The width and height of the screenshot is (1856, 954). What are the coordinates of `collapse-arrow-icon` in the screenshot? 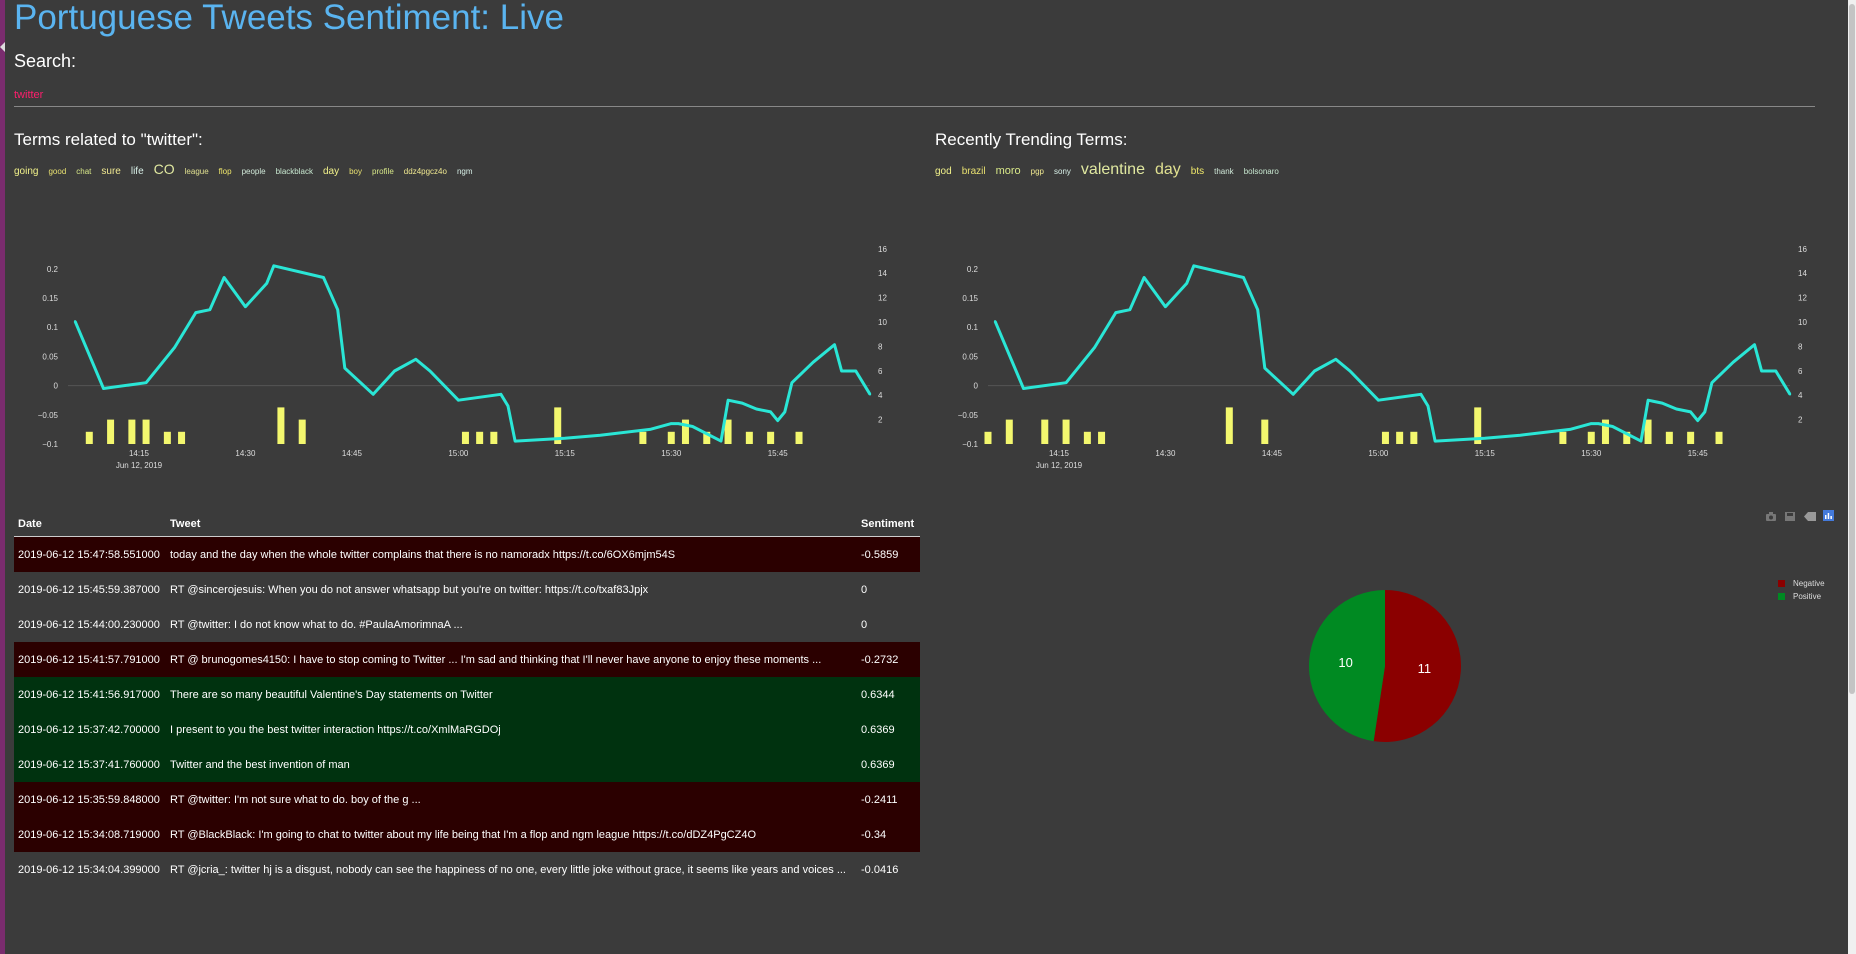 It's located at (2, 47).